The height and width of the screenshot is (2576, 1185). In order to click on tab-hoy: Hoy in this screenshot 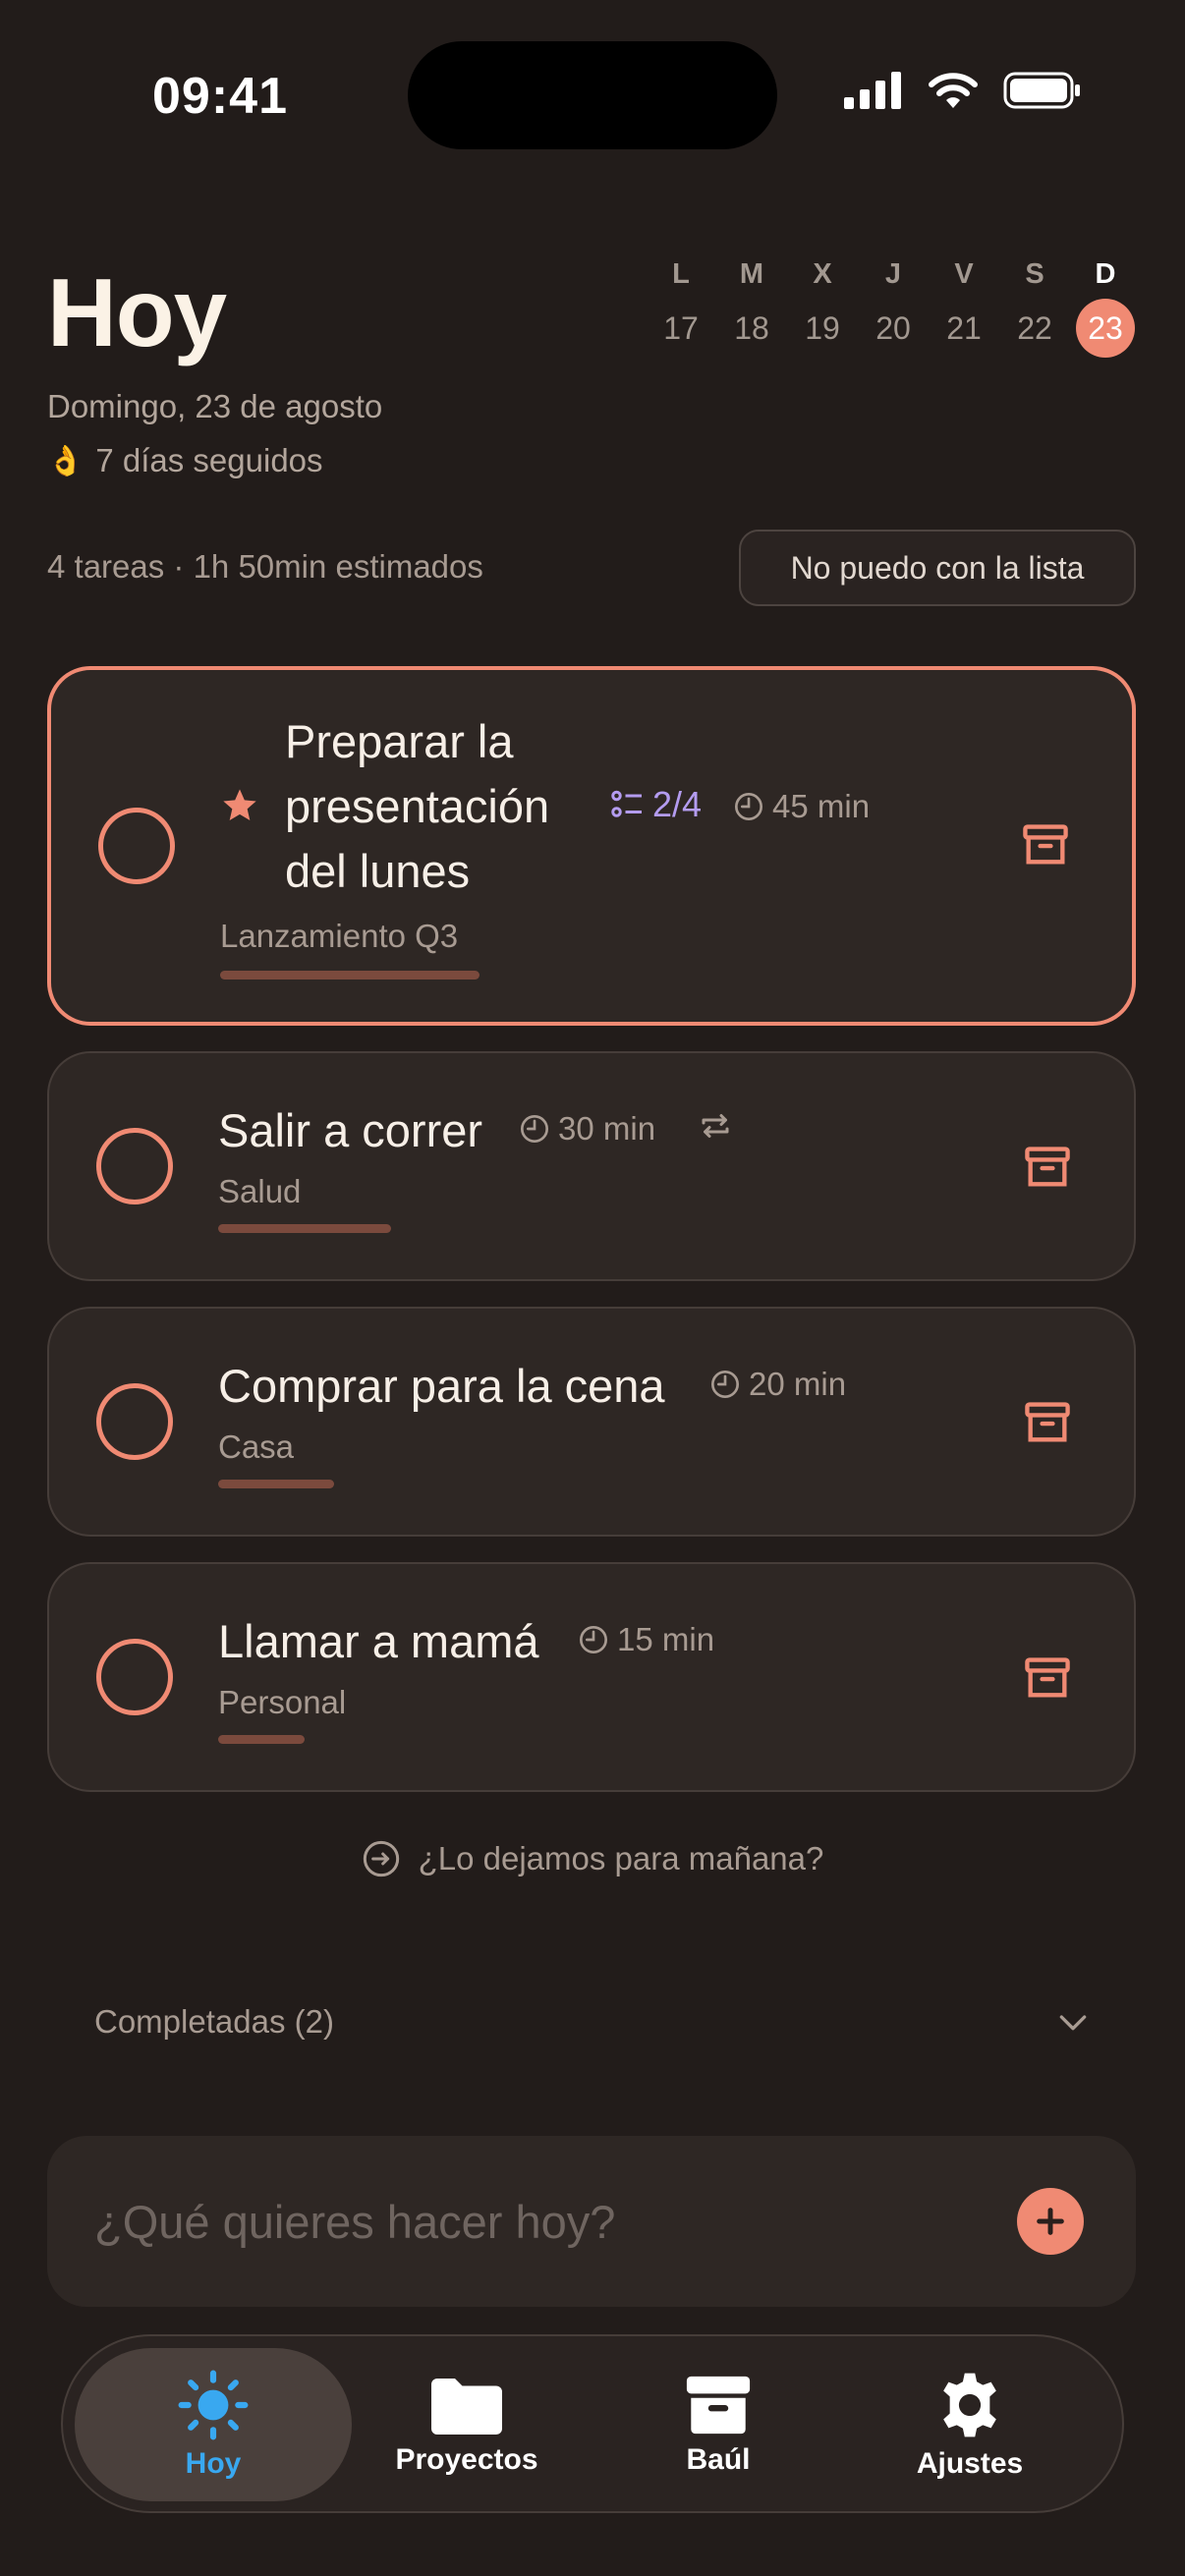, I will do `click(214, 2424)`.